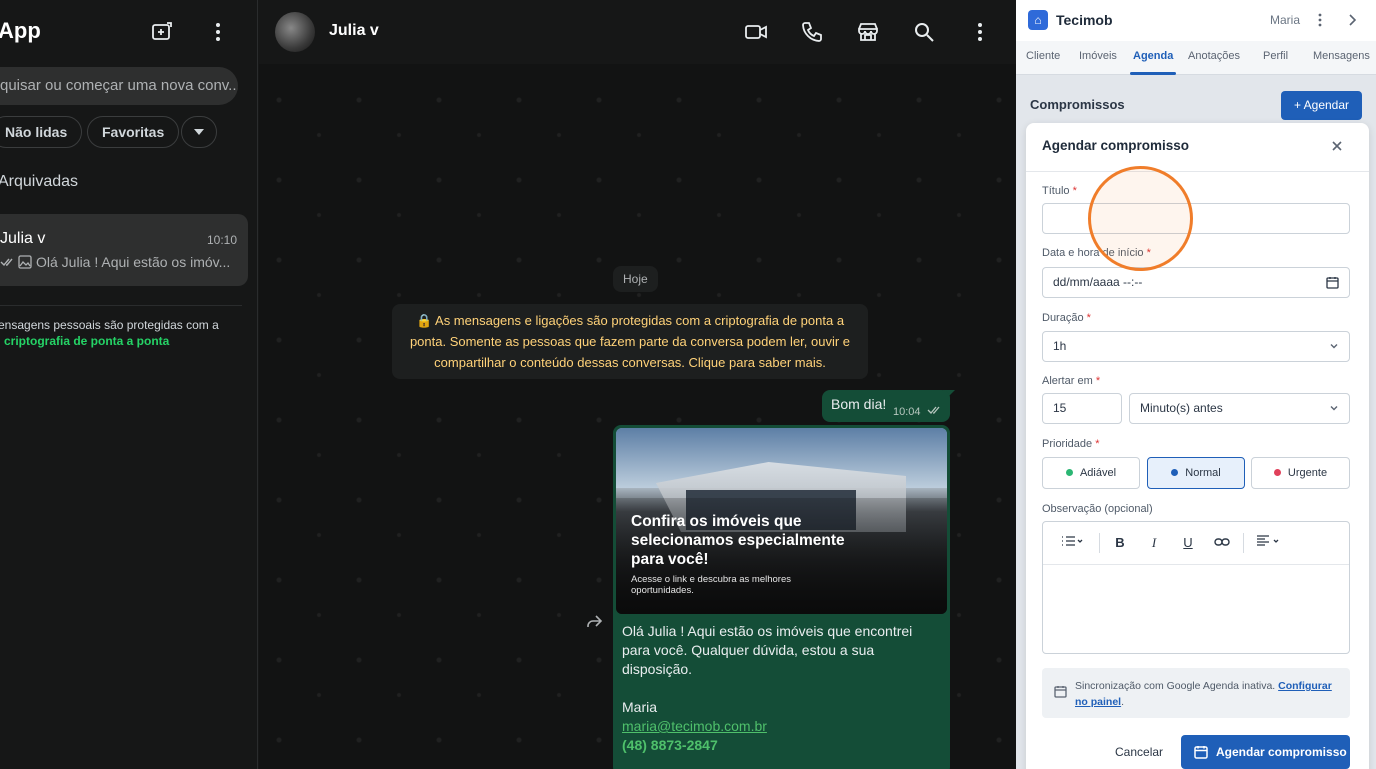 This screenshot has height=769, width=1376. I want to click on avatar, so click(295, 32).